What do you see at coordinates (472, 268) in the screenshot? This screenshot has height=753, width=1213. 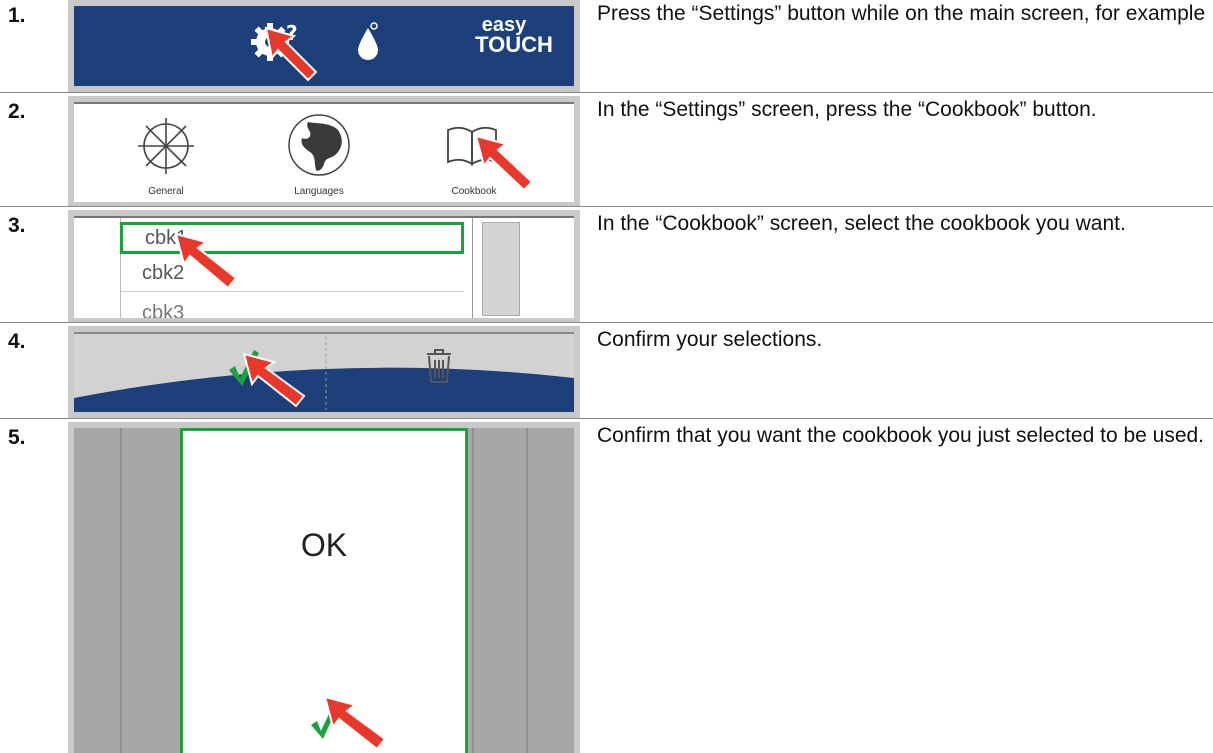 I see `scrollbar` at bounding box center [472, 268].